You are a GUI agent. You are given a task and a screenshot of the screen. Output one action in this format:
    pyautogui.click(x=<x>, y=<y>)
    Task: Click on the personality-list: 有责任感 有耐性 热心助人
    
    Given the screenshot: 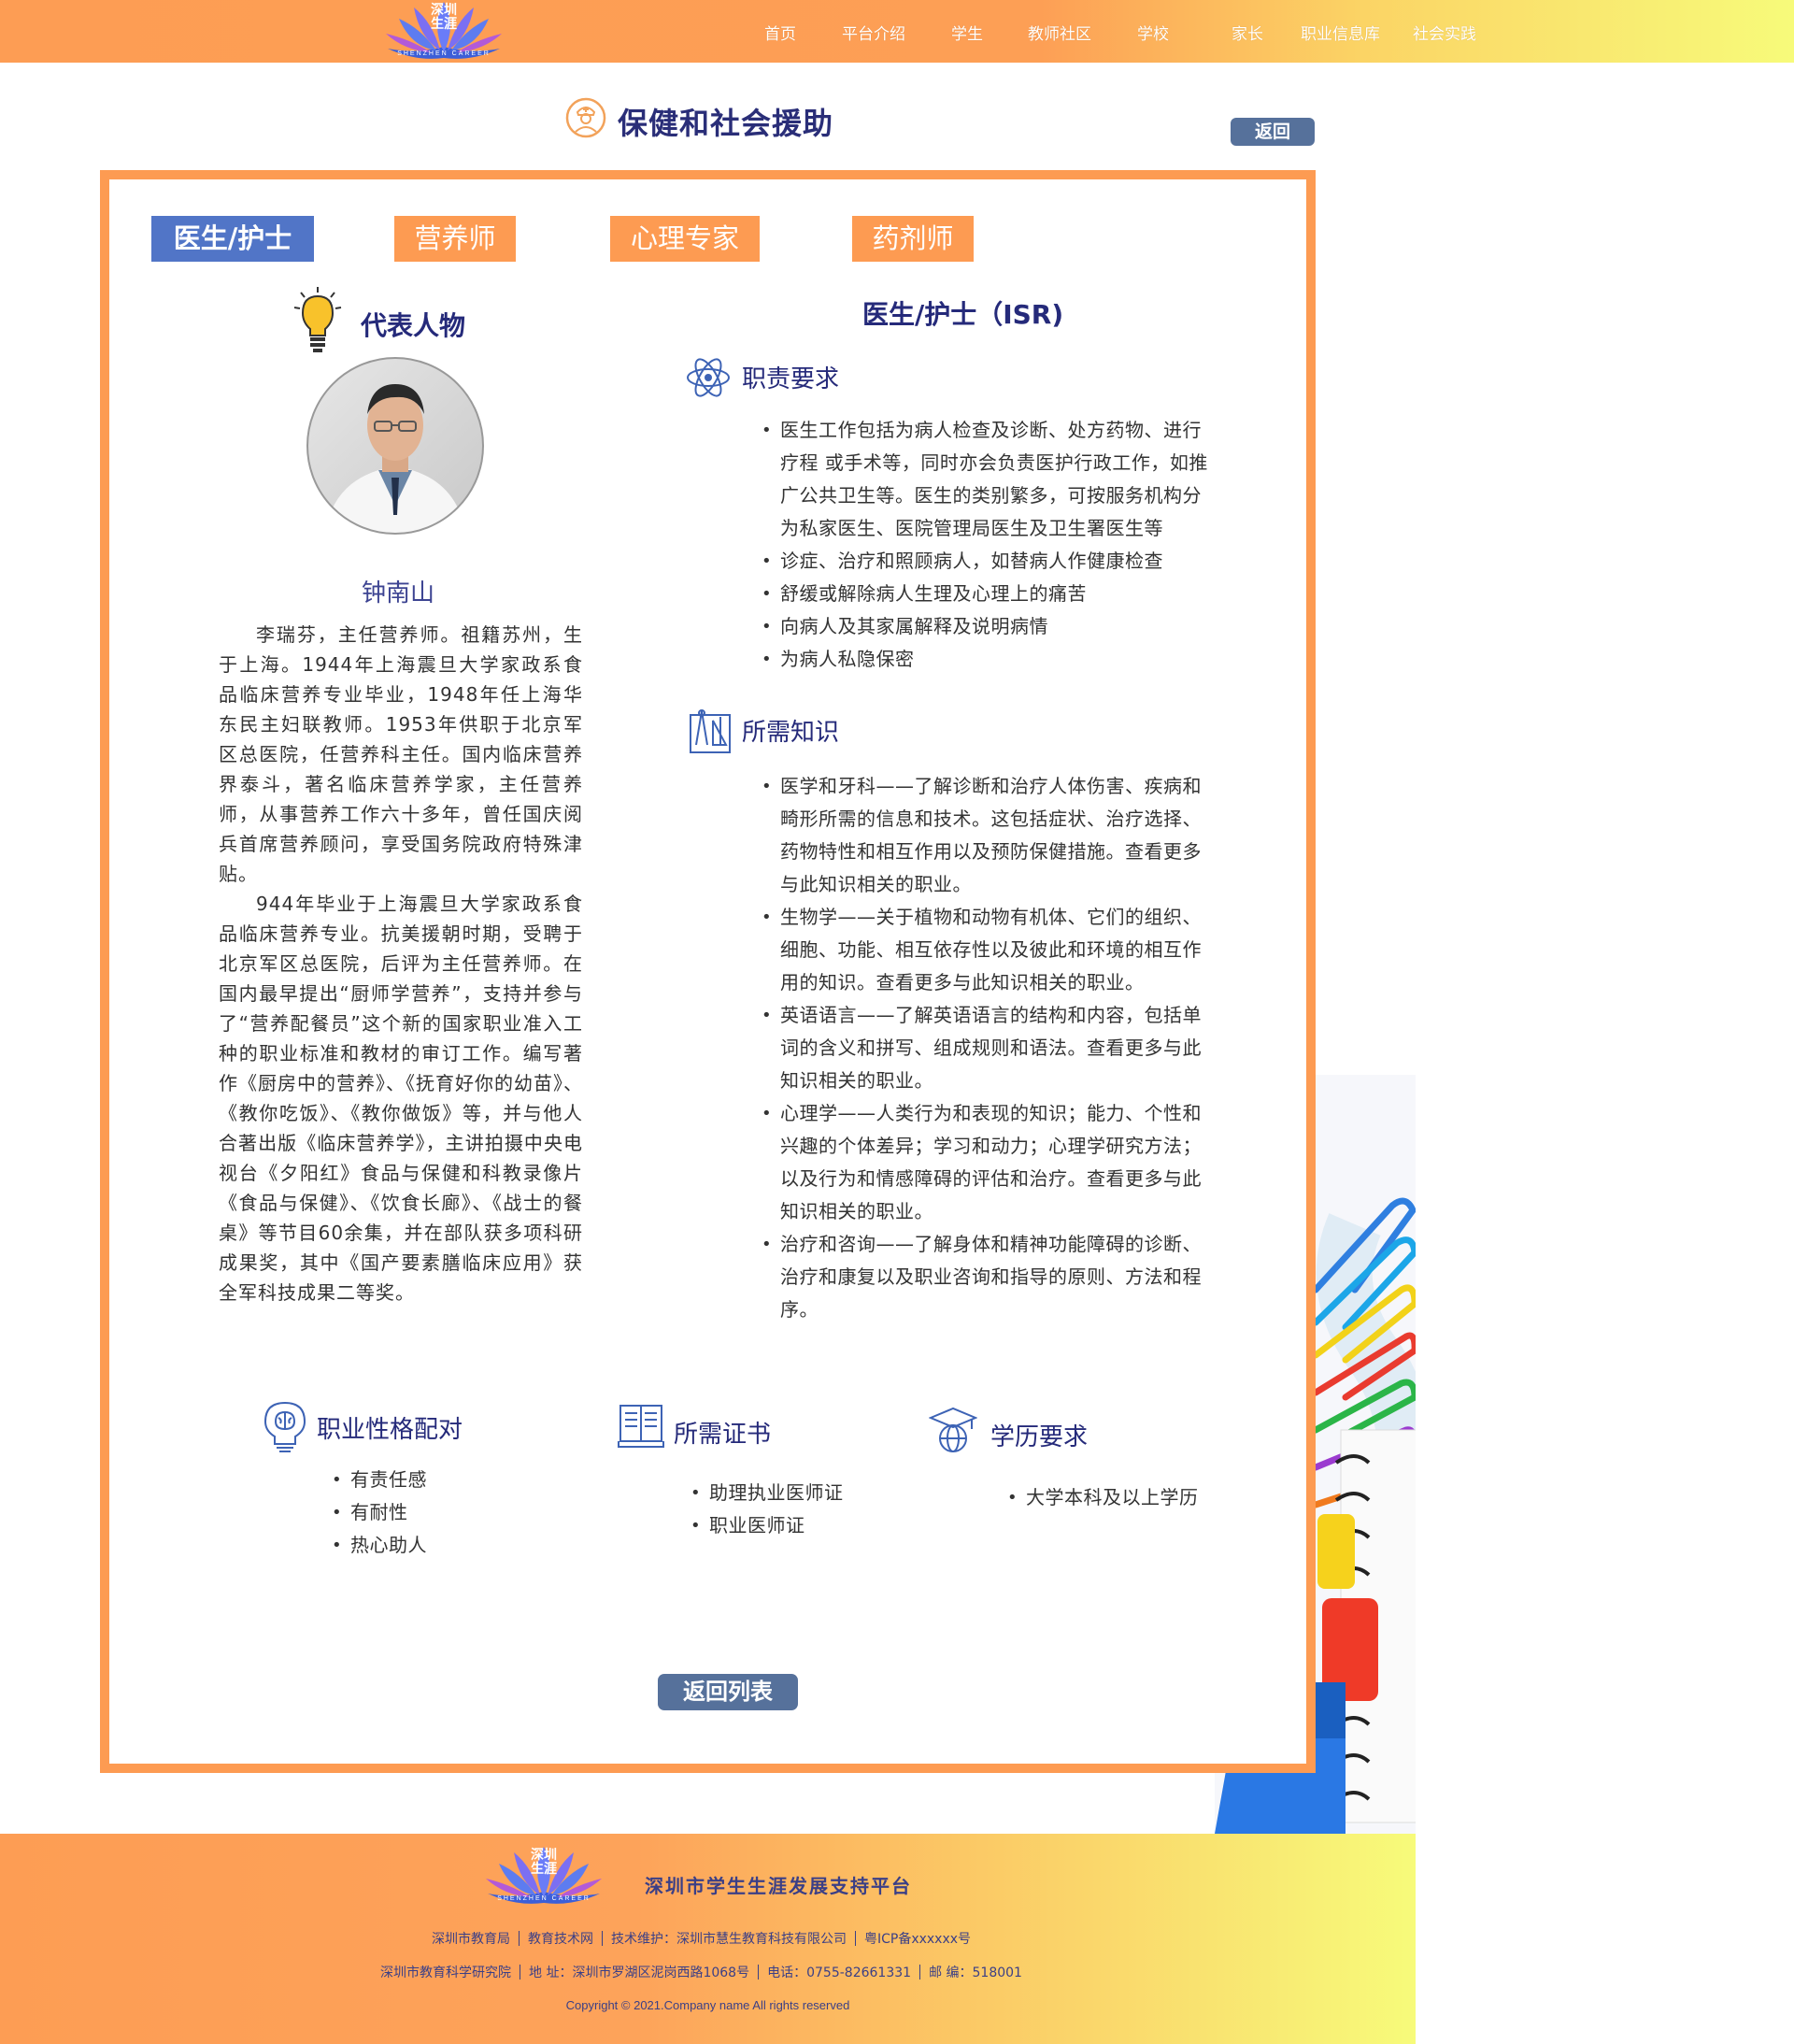 What is the action you would take?
    pyautogui.click(x=434, y=1513)
    